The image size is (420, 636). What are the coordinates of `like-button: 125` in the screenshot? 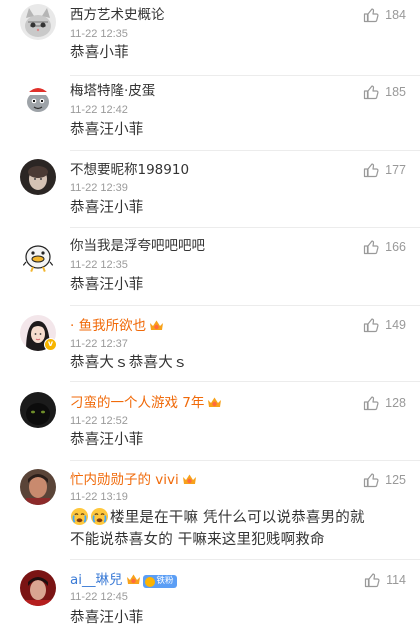 It's located at (384, 480).